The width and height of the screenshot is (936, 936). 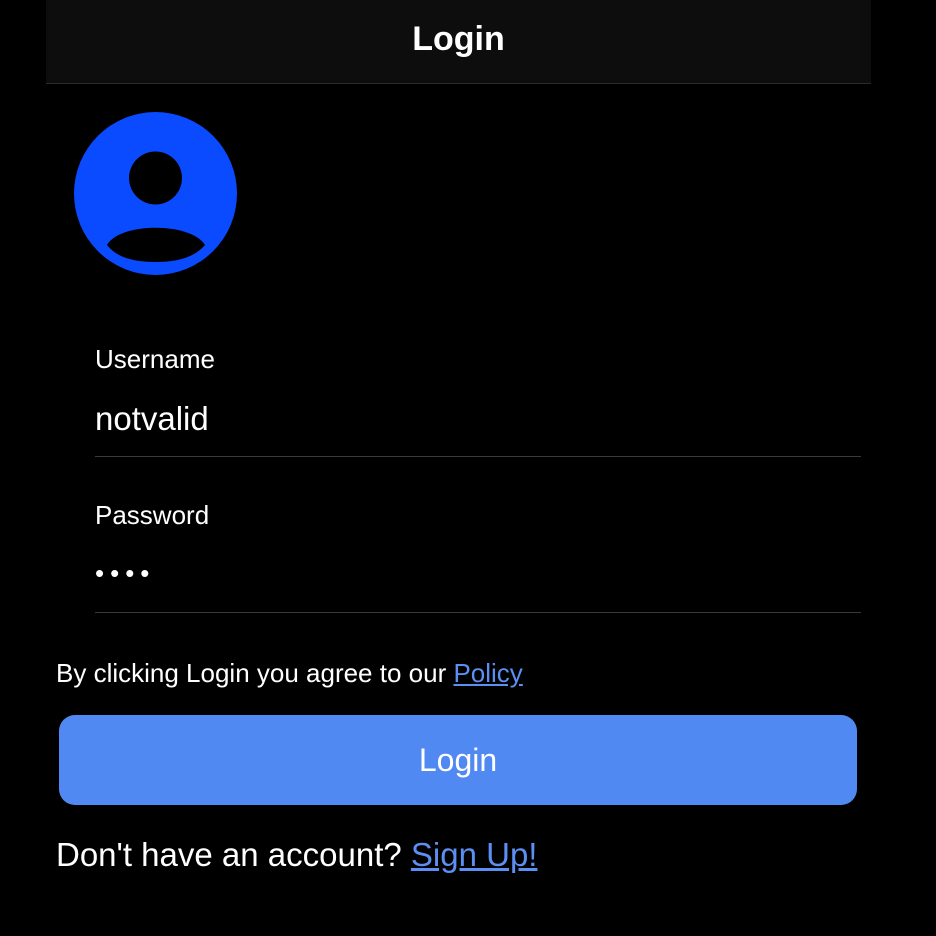 I want to click on policy-text: By clicking Login you agree to our, so click(x=255, y=673).